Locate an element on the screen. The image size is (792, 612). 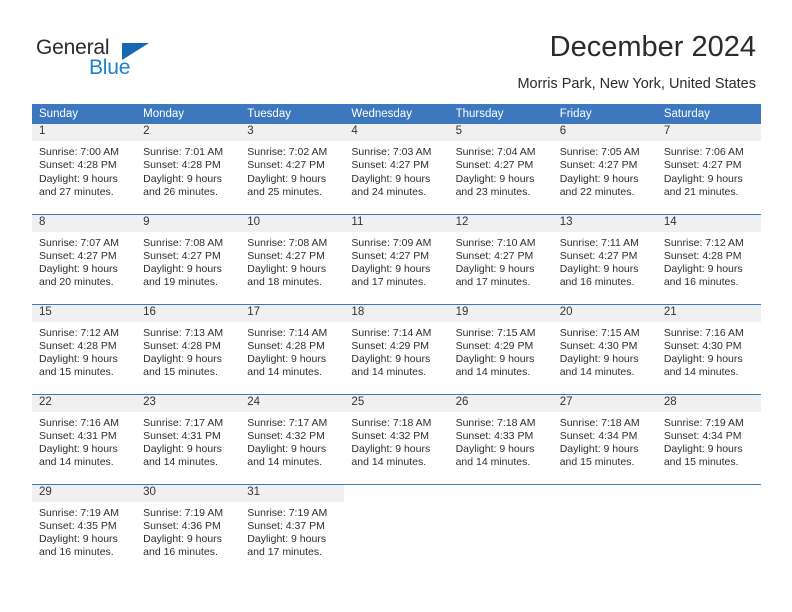
day-cell-empty is located at coordinates (396, 528).